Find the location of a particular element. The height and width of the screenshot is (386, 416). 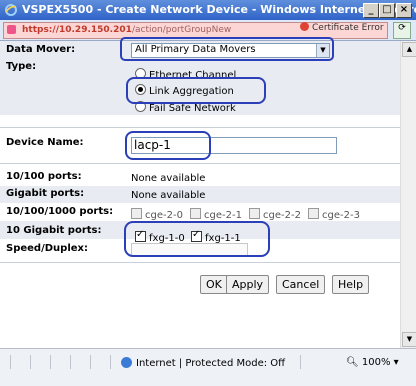

type-label: Type: is located at coordinates (21, 66).